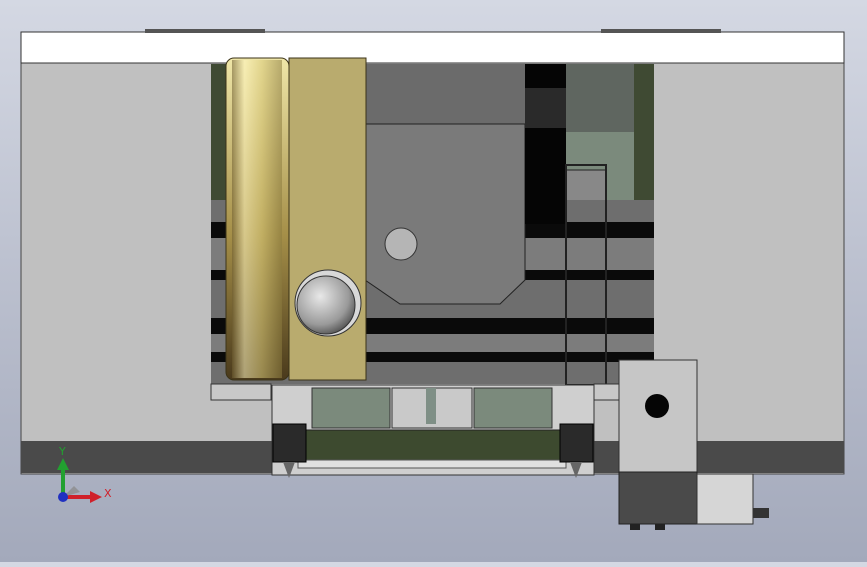  Describe the element at coordinates (576, 443) in the screenshot. I see `foot-right` at that location.